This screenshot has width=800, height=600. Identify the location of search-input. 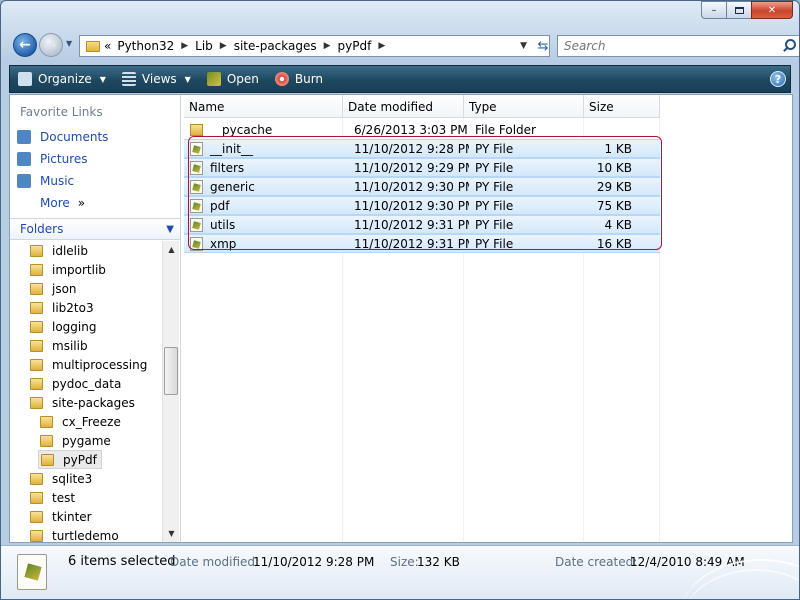
(664, 46).